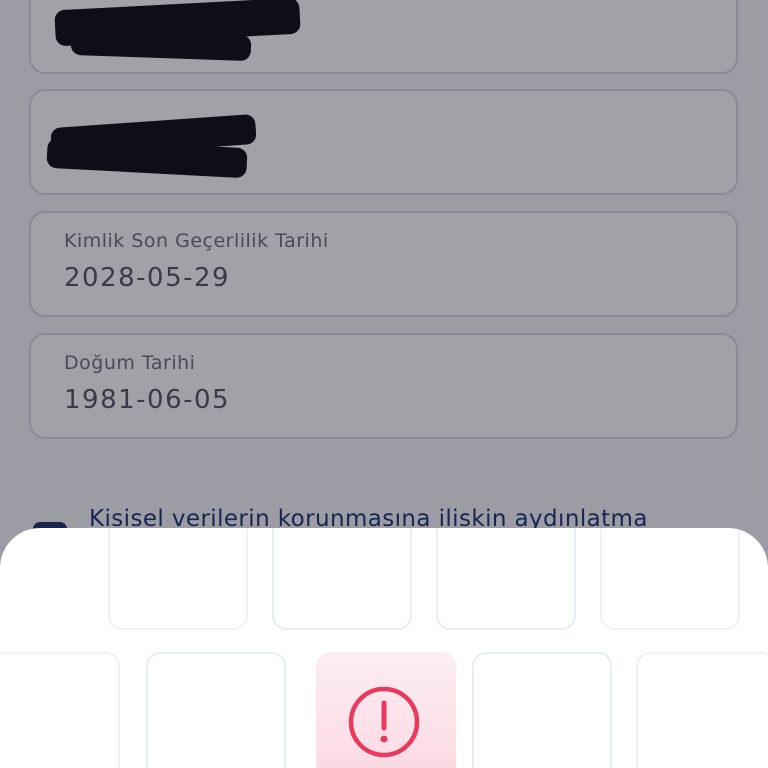 The image size is (768, 768). I want to click on alert-circle-icon, so click(384, 722).